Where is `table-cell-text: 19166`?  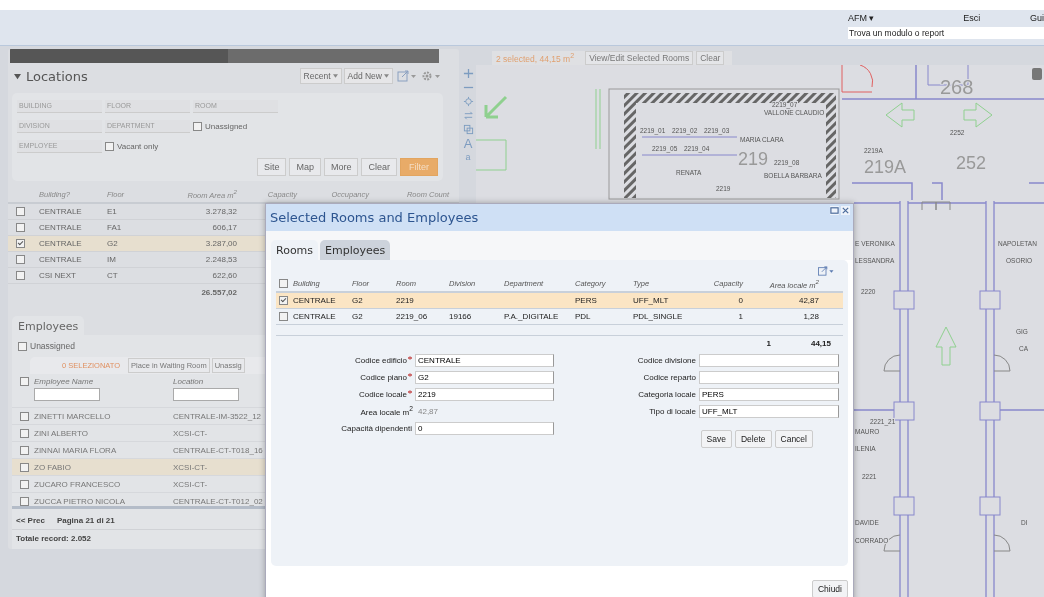
table-cell-text: 19166 is located at coordinates (461, 316).